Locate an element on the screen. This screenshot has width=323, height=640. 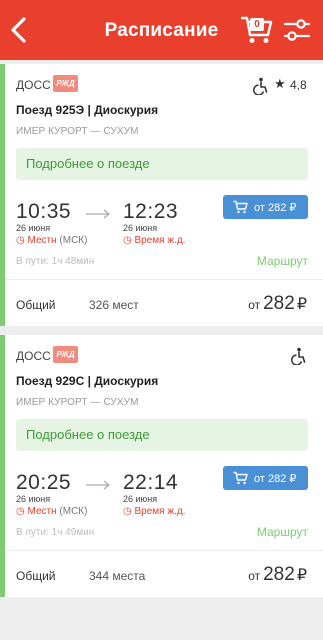
app-header: Расписание 0 is located at coordinates (161, 30).